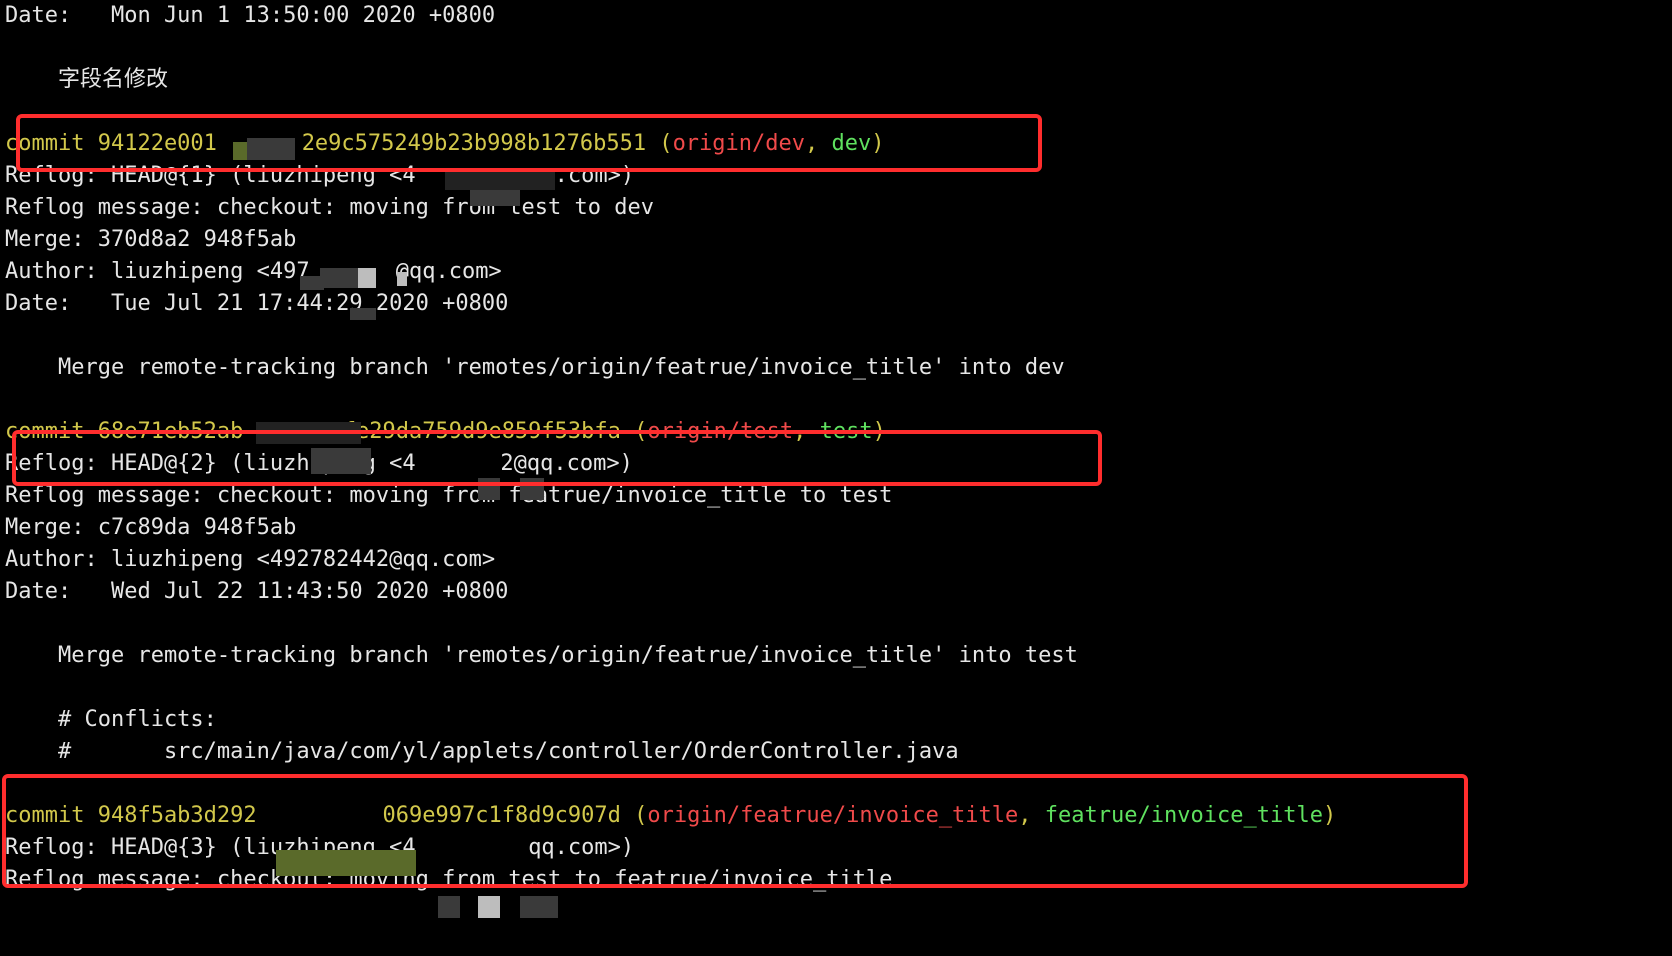 Image resolution: width=1672 pixels, height=956 pixels. I want to click on log-line-message: 字段名修改, so click(86, 79).